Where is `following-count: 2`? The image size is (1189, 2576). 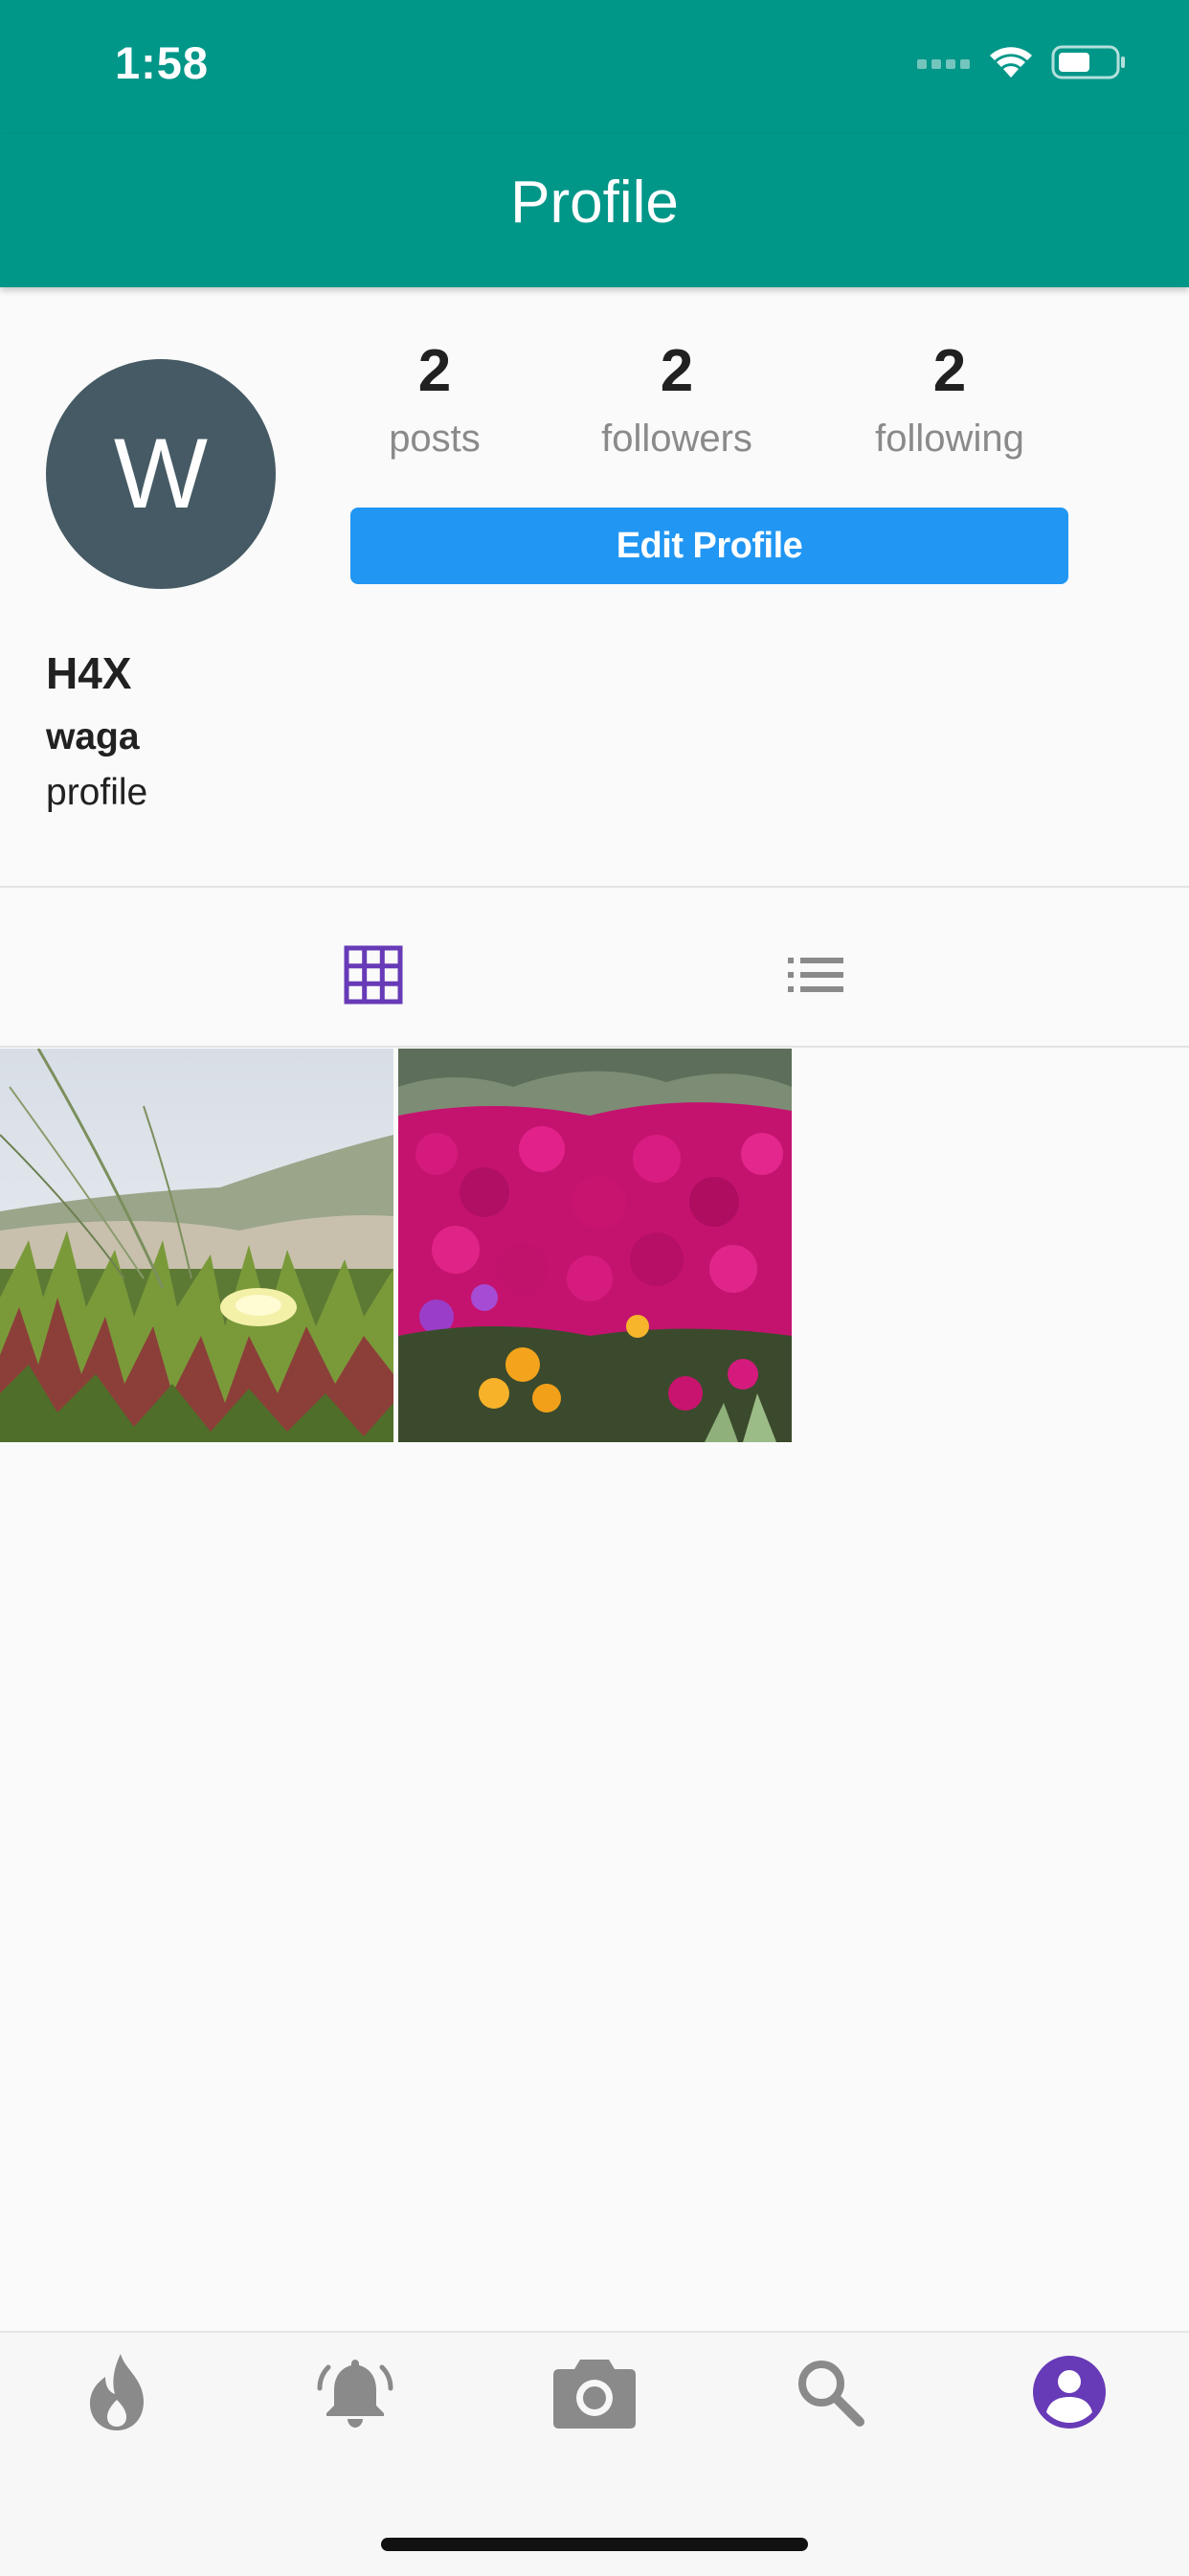
following-count: 2 is located at coordinates (949, 371).